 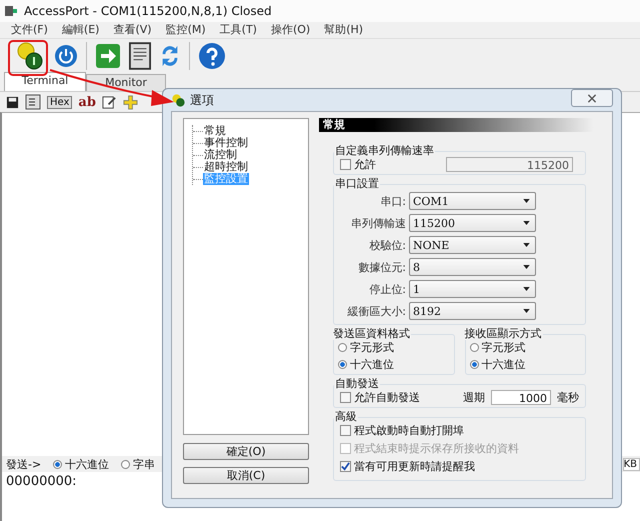 What do you see at coordinates (456, 125) in the screenshot?
I see `section-header: 常規` at bounding box center [456, 125].